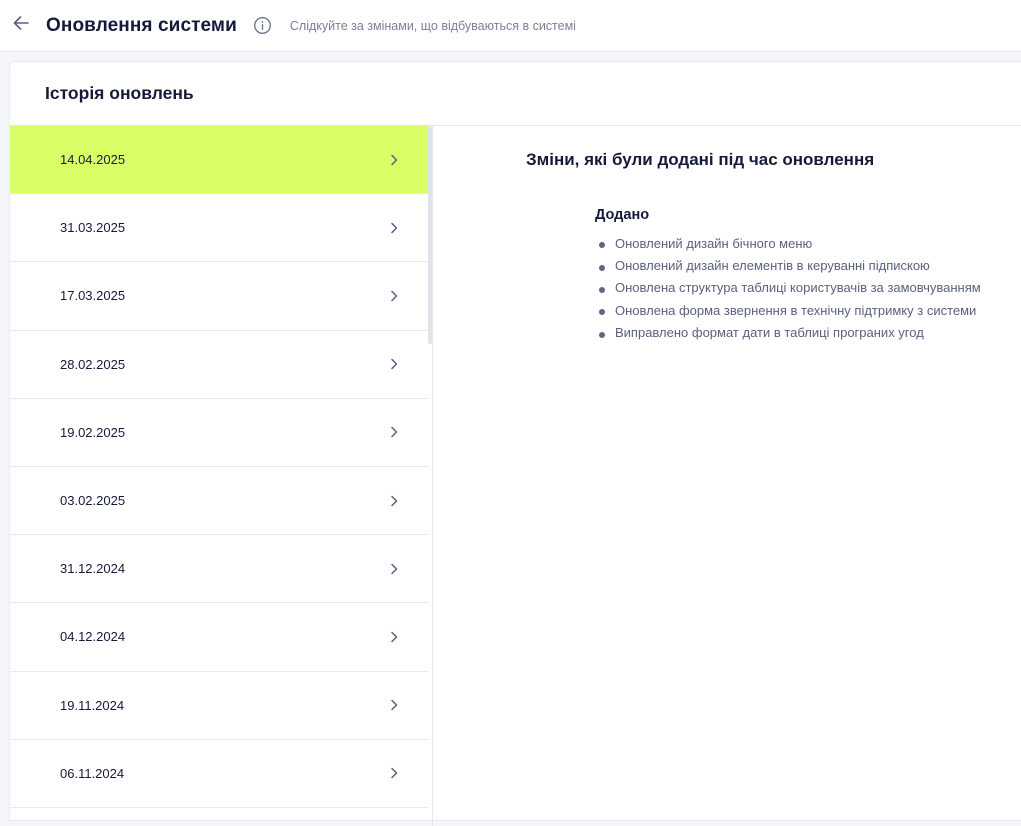  What do you see at coordinates (93, 364) in the screenshot?
I see `history-item-date: 28.02.2025` at bounding box center [93, 364].